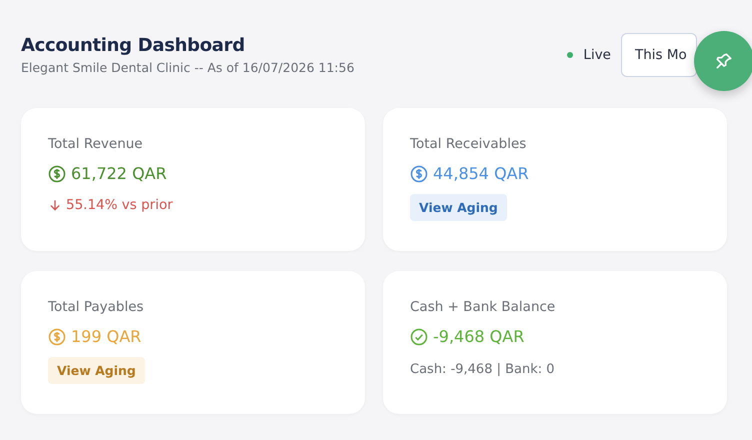 This screenshot has height=440, width=752. Describe the element at coordinates (133, 45) in the screenshot. I see `page-title: Accounting Dashboard` at that location.